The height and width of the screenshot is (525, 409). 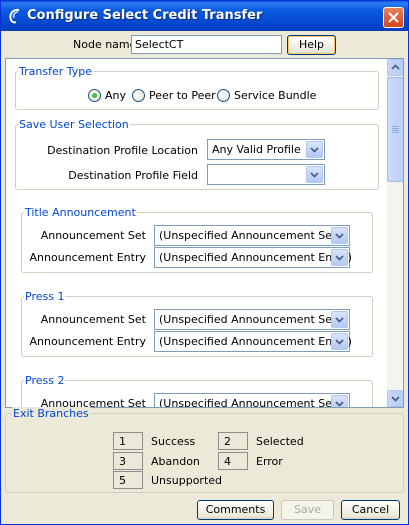 I want to click on save-user-selection-legend: Save User Selection, so click(x=74, y=124).